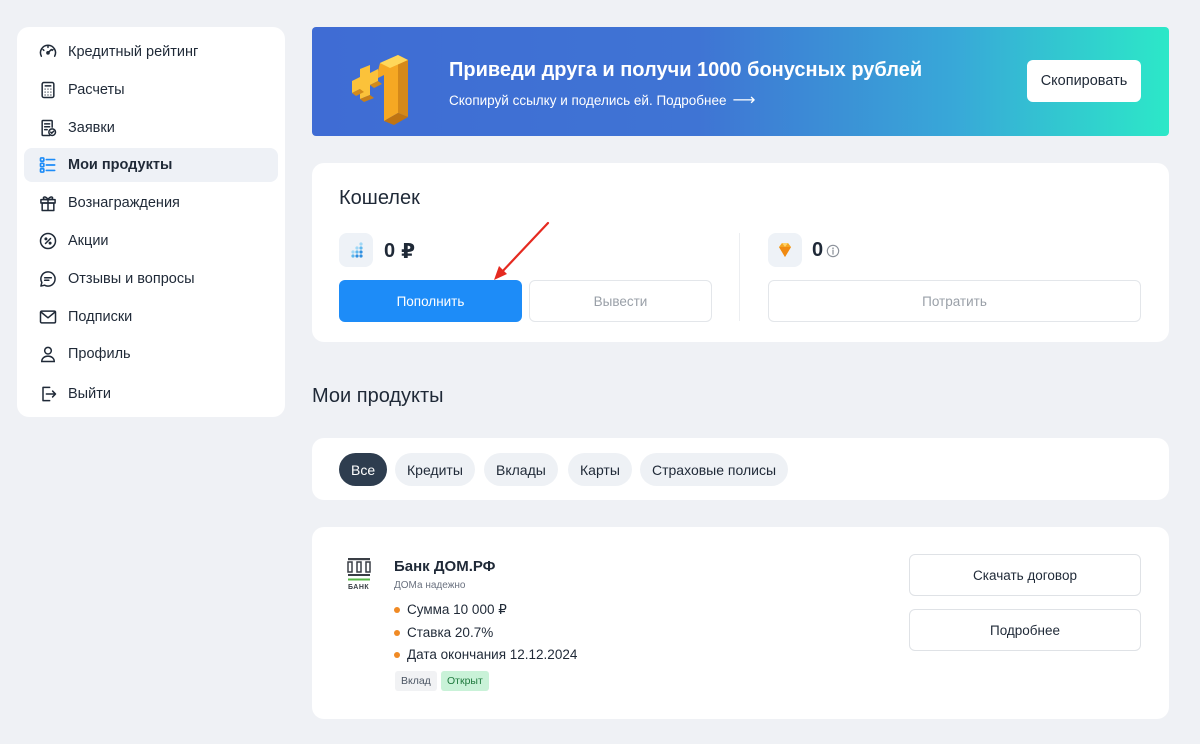  Describe the element at coordinates (151, 241) in the screenshot. I see `sidebar-item-promotions: Акции` at that location.